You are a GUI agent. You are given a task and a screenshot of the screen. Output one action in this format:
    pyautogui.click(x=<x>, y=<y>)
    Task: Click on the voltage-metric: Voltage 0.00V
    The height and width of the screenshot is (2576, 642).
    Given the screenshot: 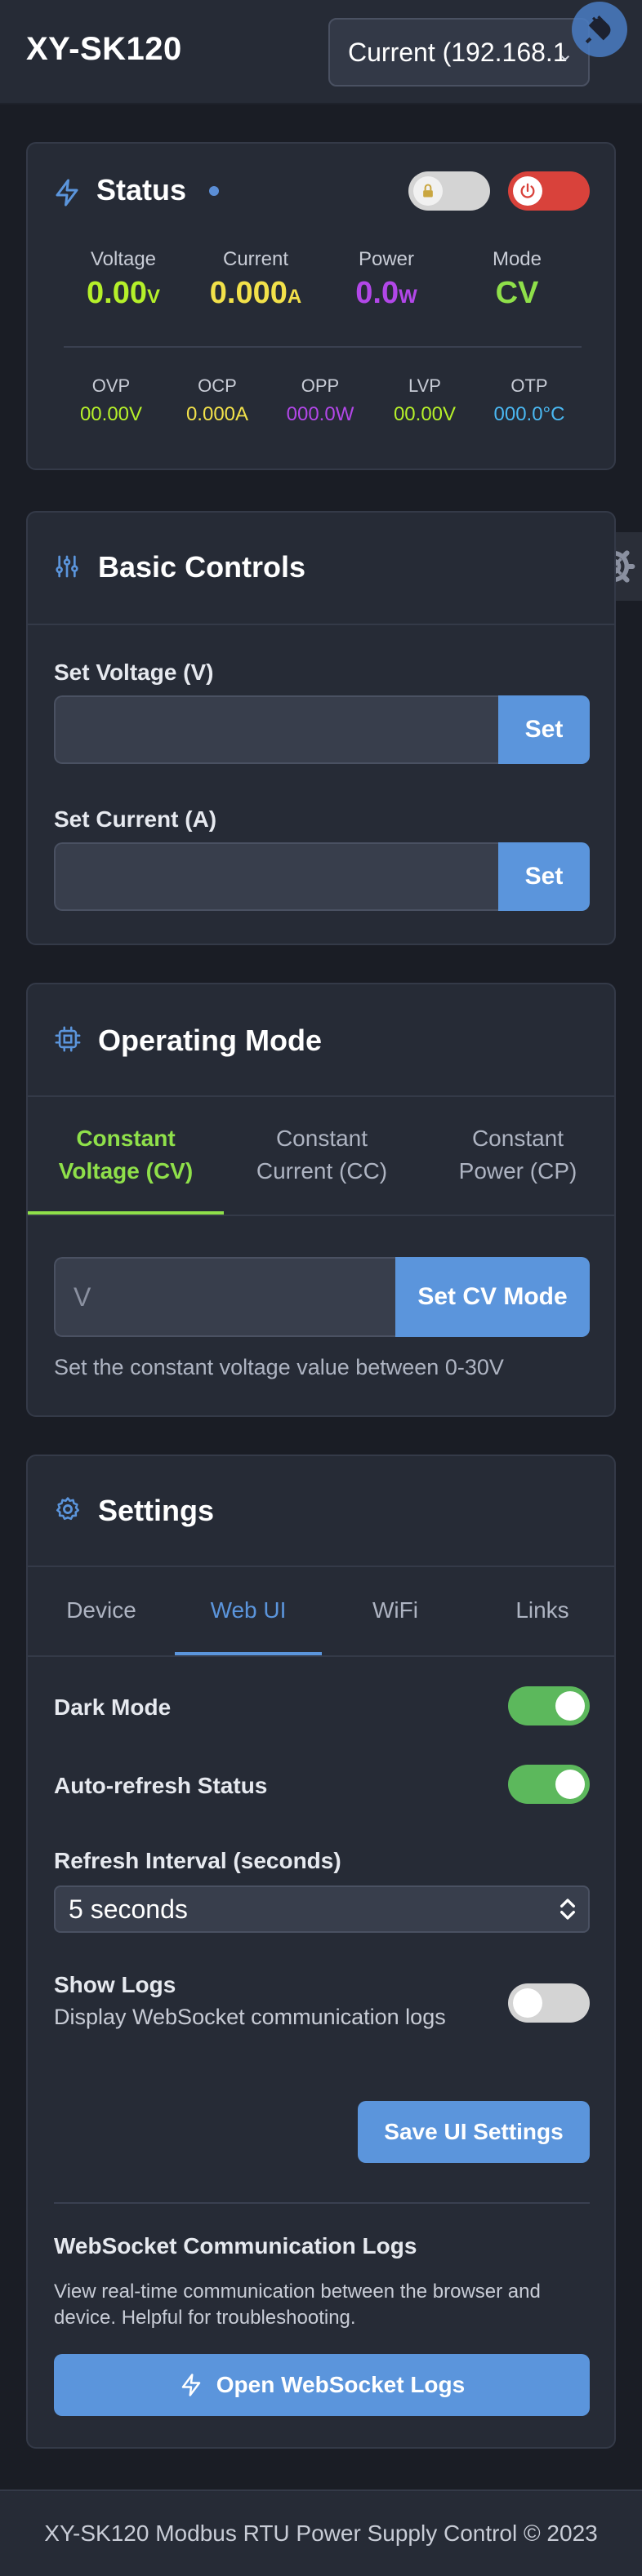 What is the action you would take?
    pyautogui.click(x=124, y=279)
    